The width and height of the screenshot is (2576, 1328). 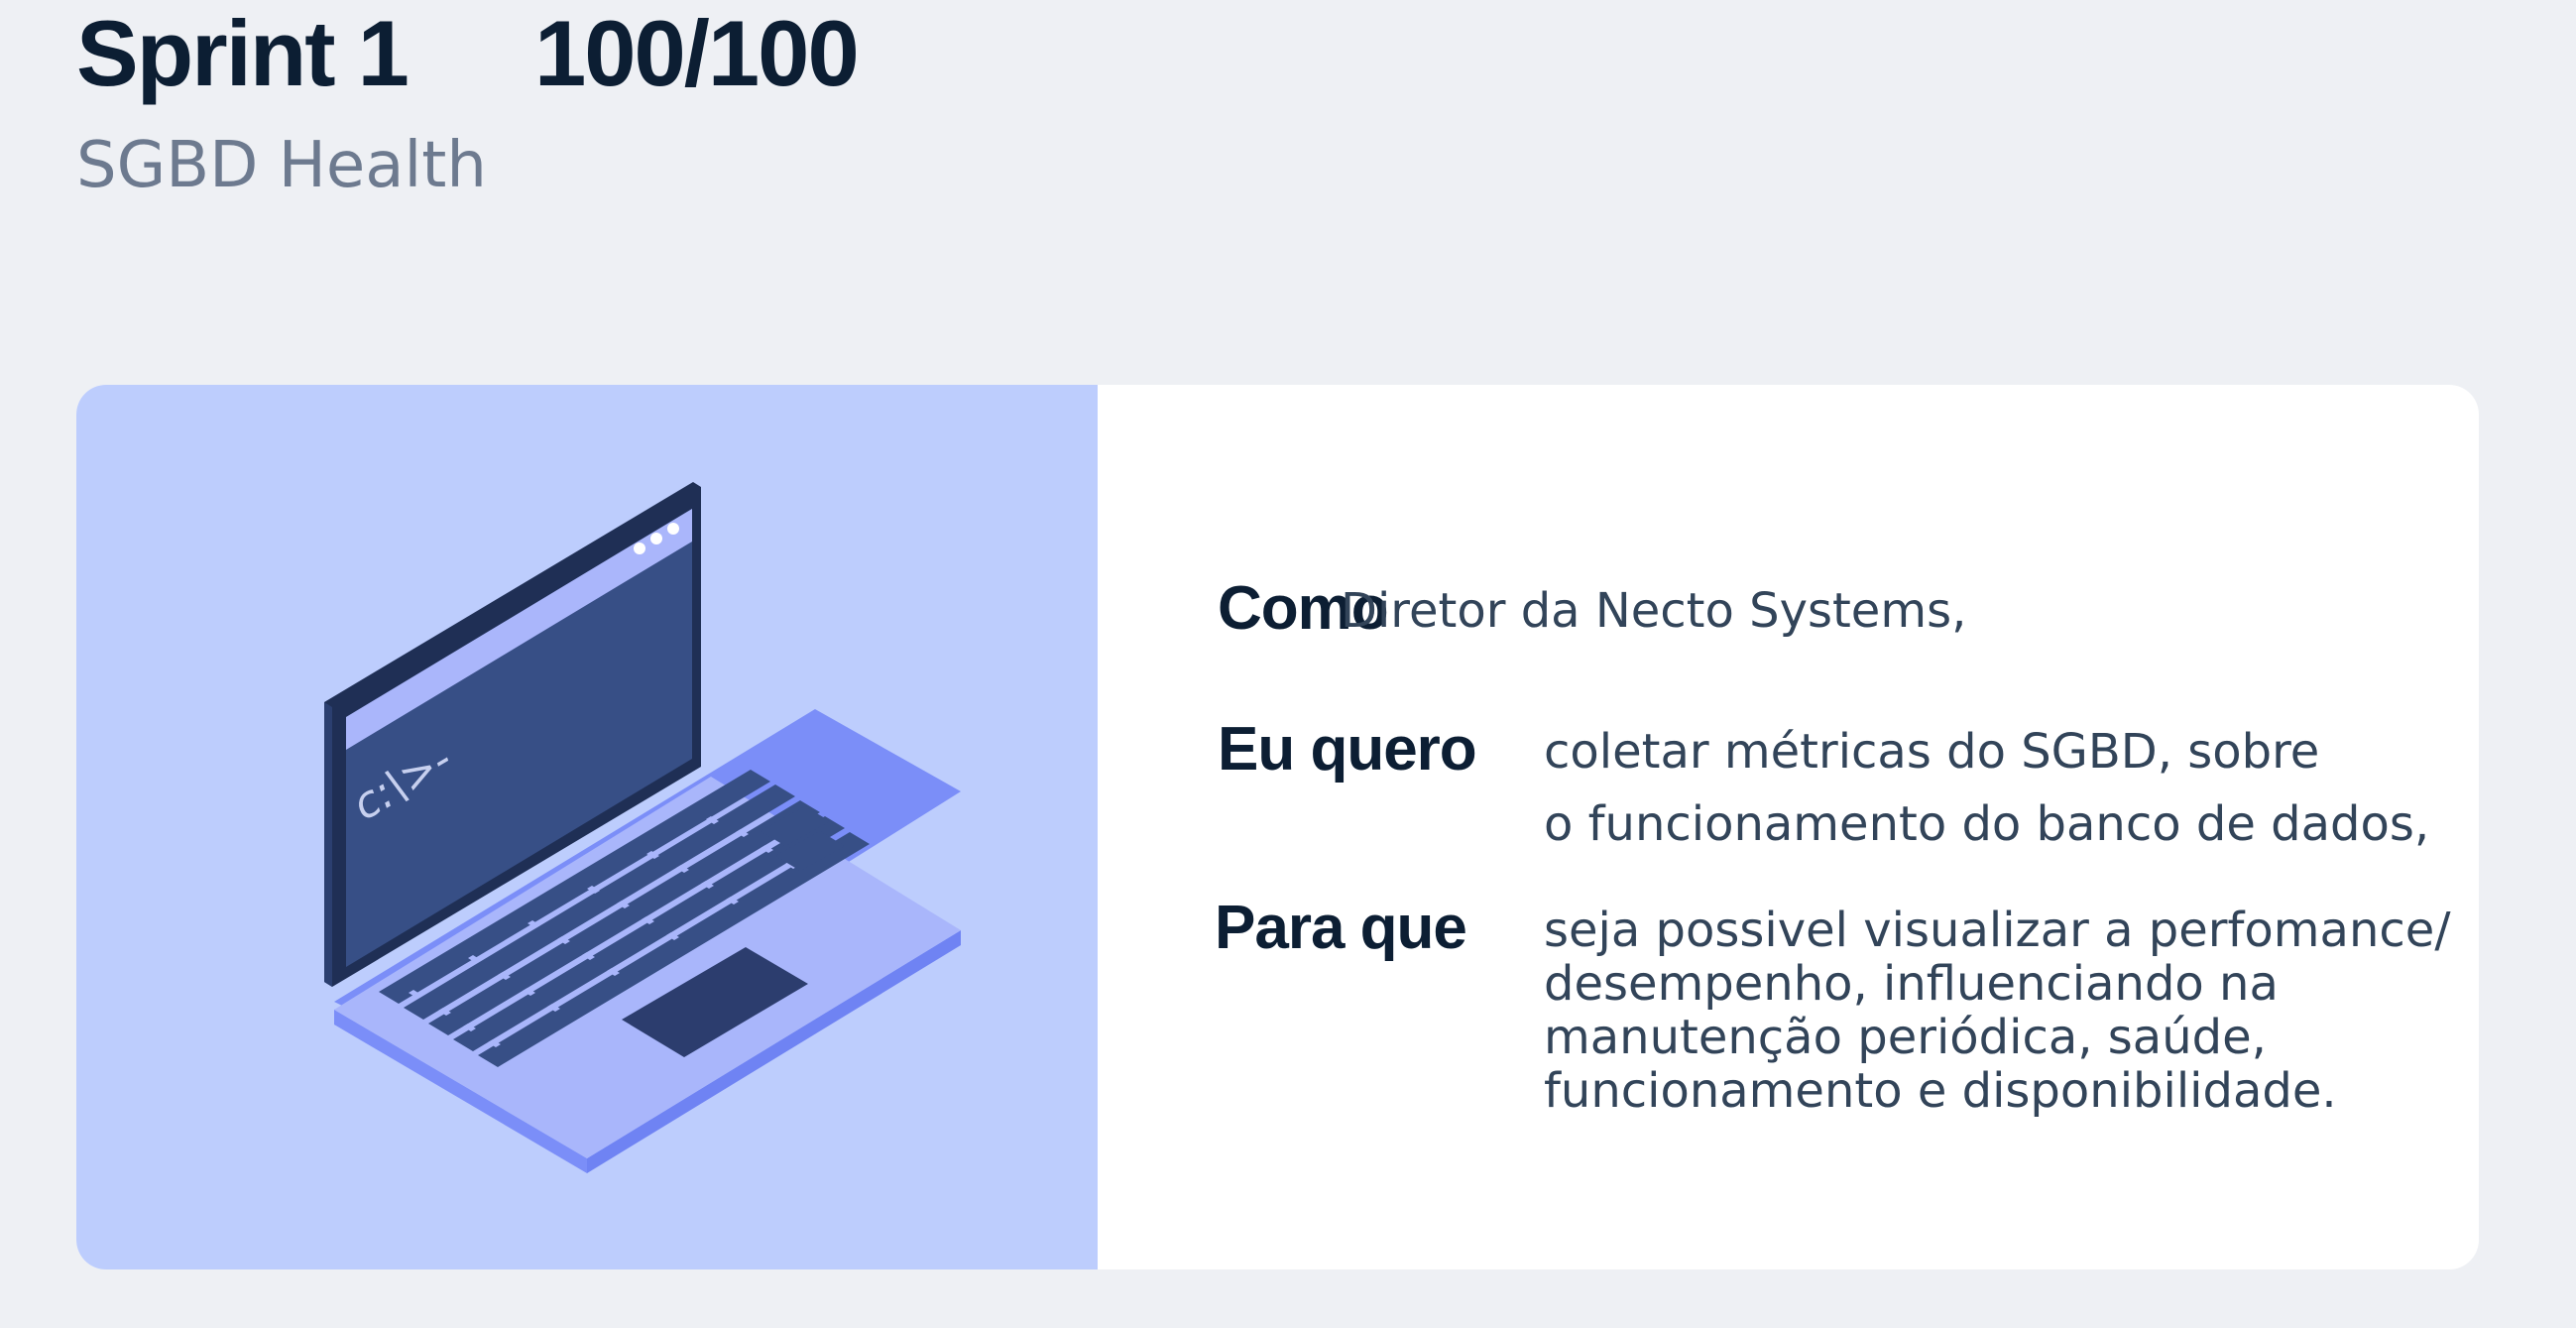 What do you see at coordinates (1932, 752) in the screenshot?
I see `eu-quero-text-line-1: coletar métricas do SGBD, sobre` at bounding box center [1932, 752].